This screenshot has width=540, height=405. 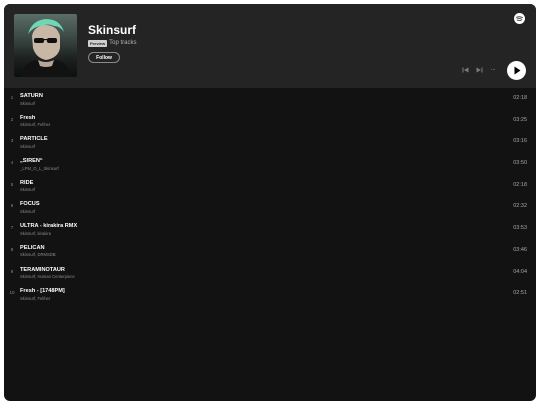 I want to click on track-number: 10, so click(x=12, y=293).